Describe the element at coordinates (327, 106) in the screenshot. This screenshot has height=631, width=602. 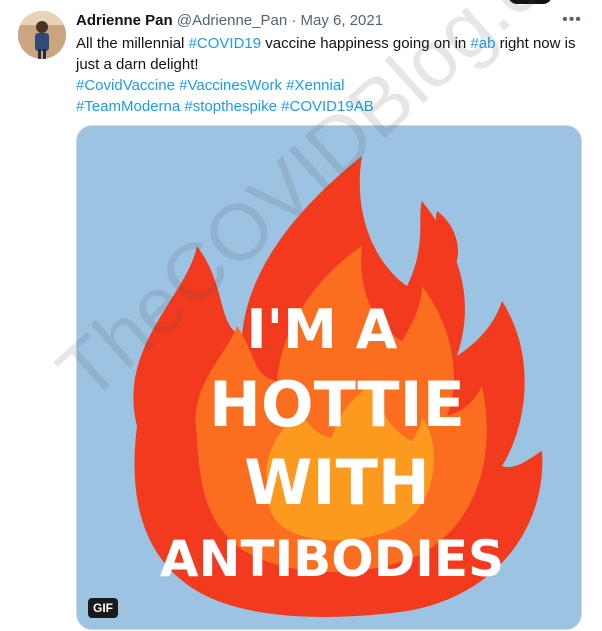
I see `hashtag-covid19ab: #COVID19AB` at that location.